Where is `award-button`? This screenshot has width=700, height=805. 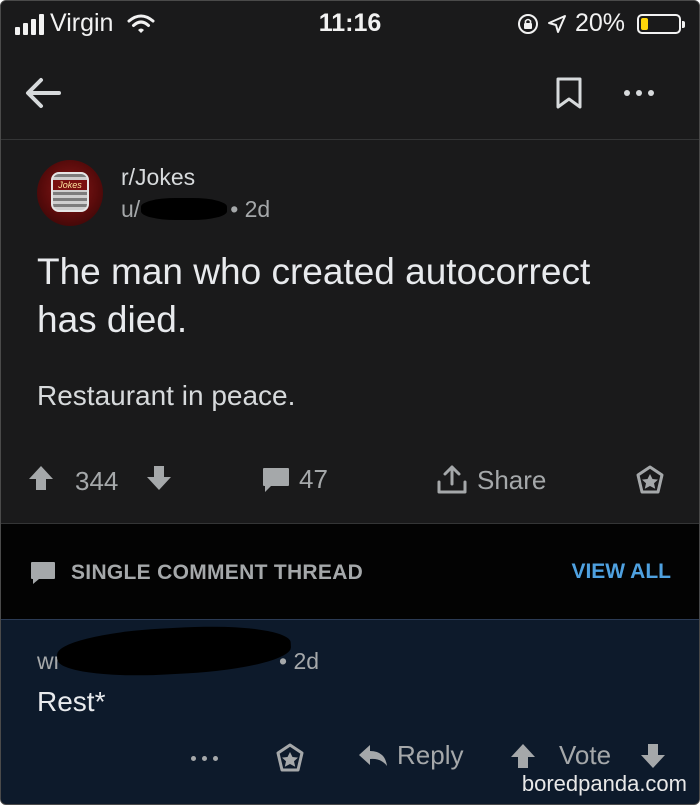
award-button is located at coordinates (650, 481).